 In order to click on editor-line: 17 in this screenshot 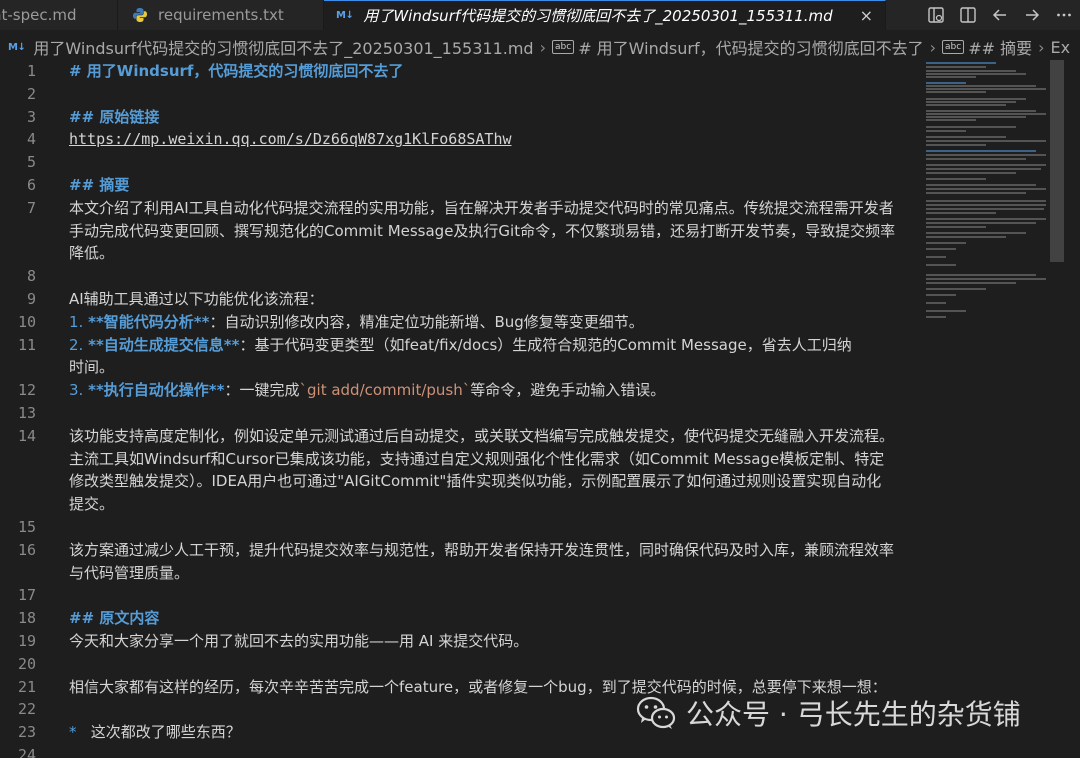, I will do `click(461, 595)`.